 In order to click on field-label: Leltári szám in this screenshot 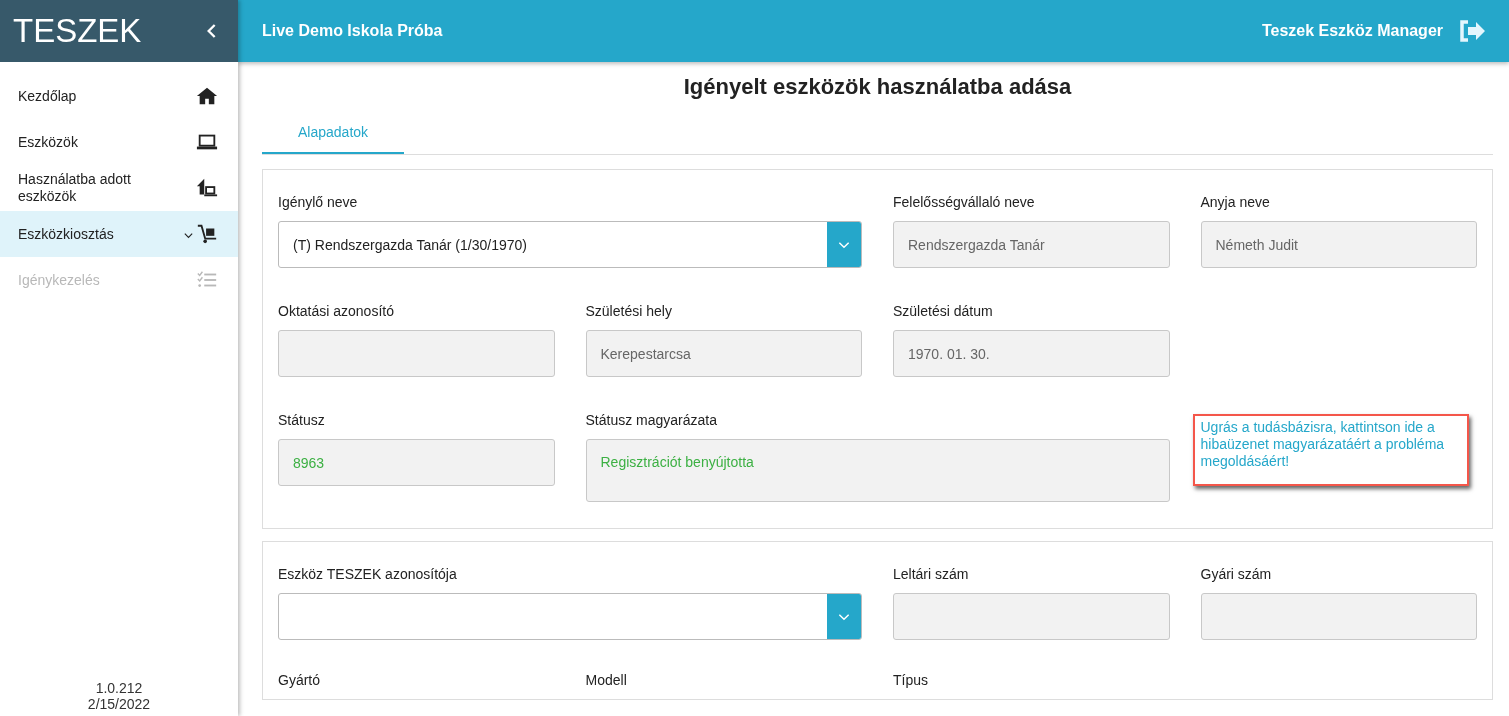, I will do `click(931, 574)`.